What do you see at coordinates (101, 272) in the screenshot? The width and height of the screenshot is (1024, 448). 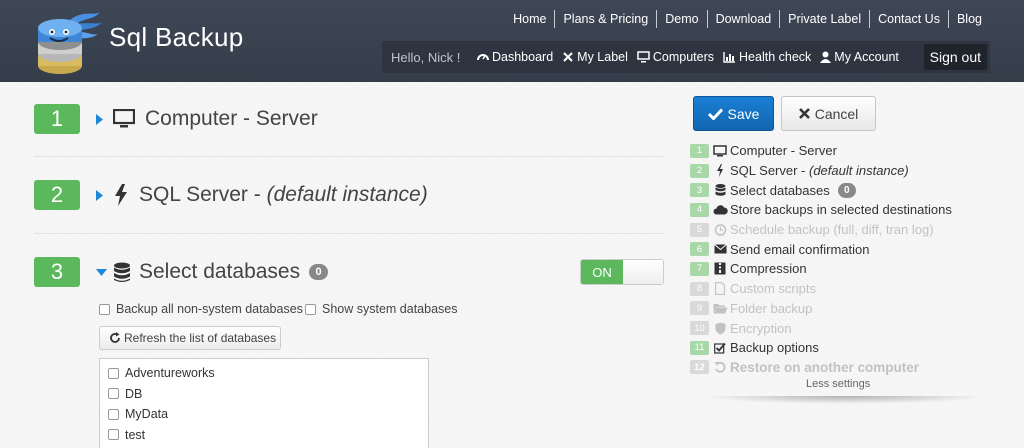 I see `caret-down-icon` at bounding box center [101, 272].